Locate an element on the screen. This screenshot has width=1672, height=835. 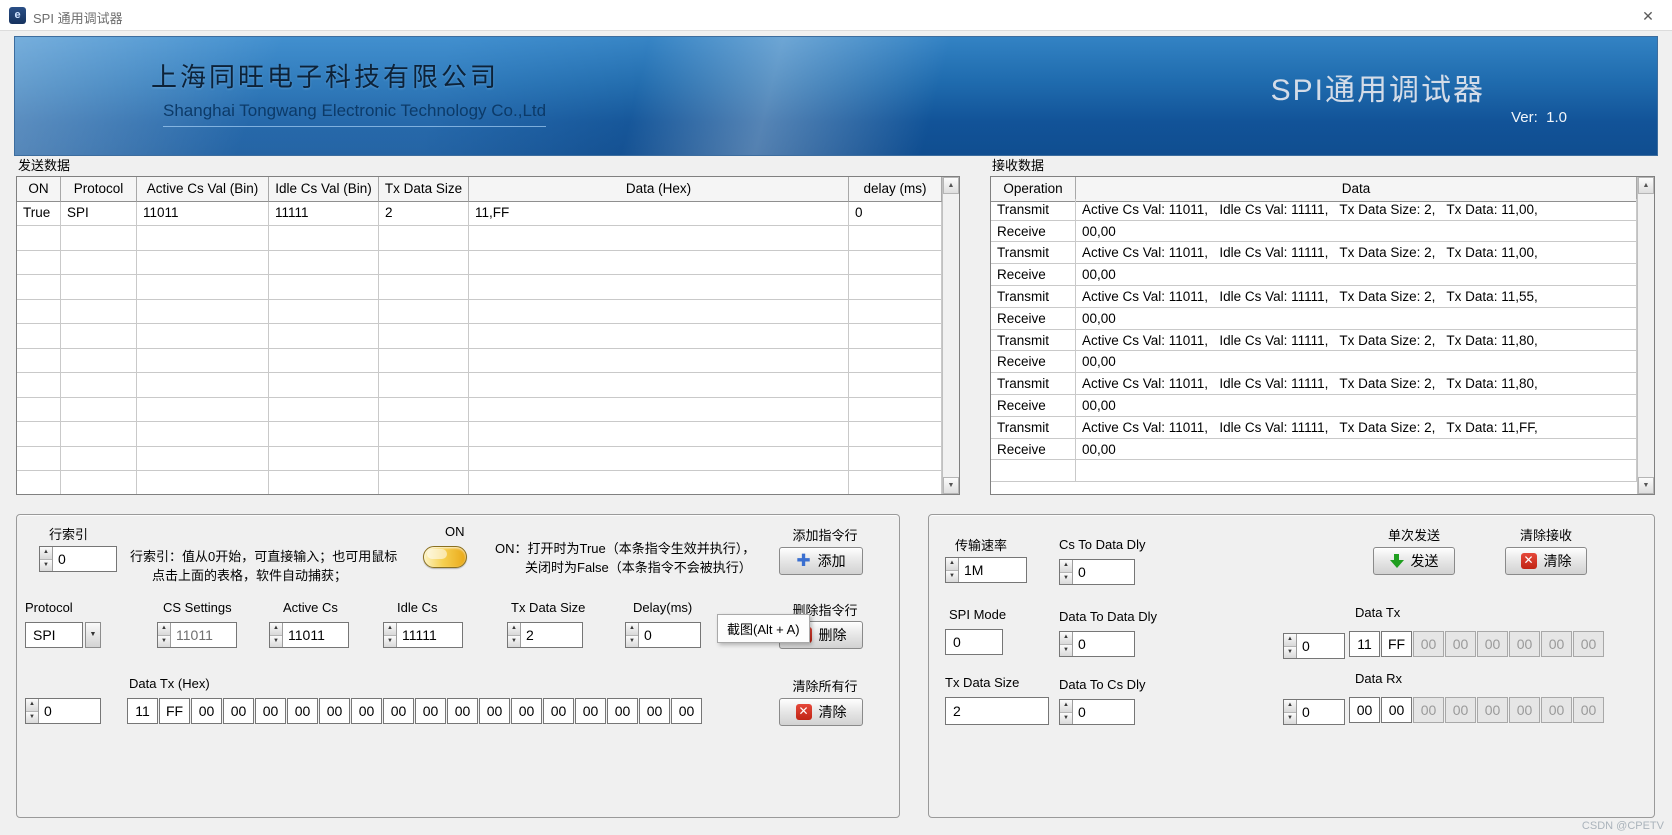
active-cs-value: 11011 is located at coordinates (315, 635).